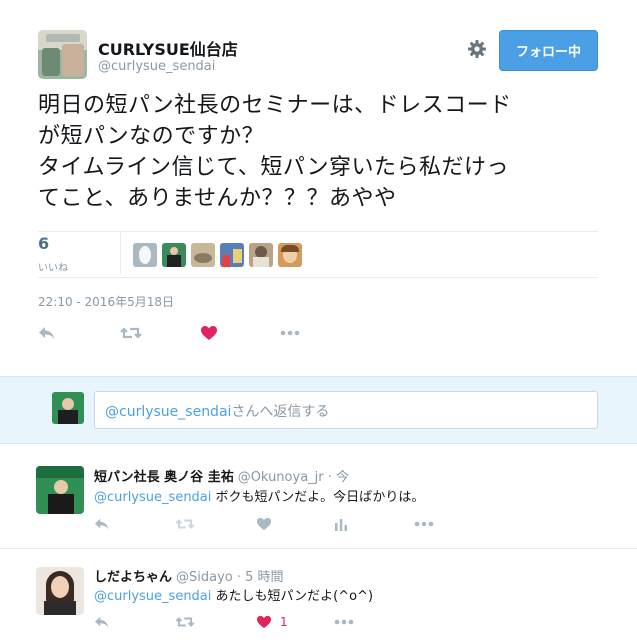  Describe the element at coordinates (318, 497) in the screenshot. I see `reply-body: ボクも短パンだよ。今日ばかりは。` at that location.